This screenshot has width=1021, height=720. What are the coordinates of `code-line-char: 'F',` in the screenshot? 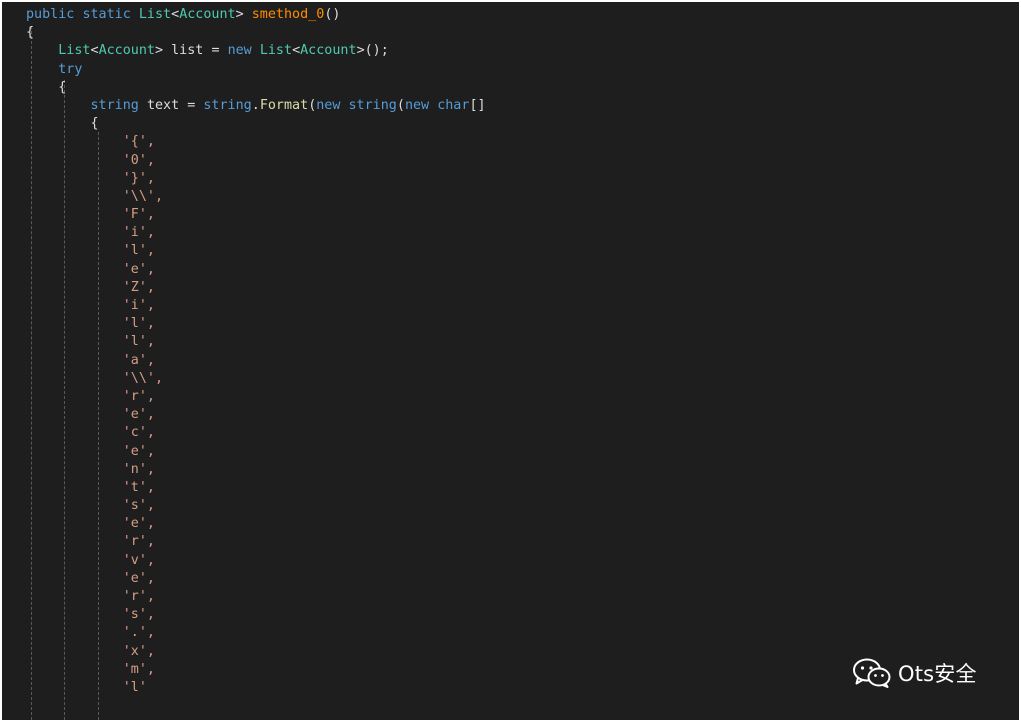 It's located at (522, 215).